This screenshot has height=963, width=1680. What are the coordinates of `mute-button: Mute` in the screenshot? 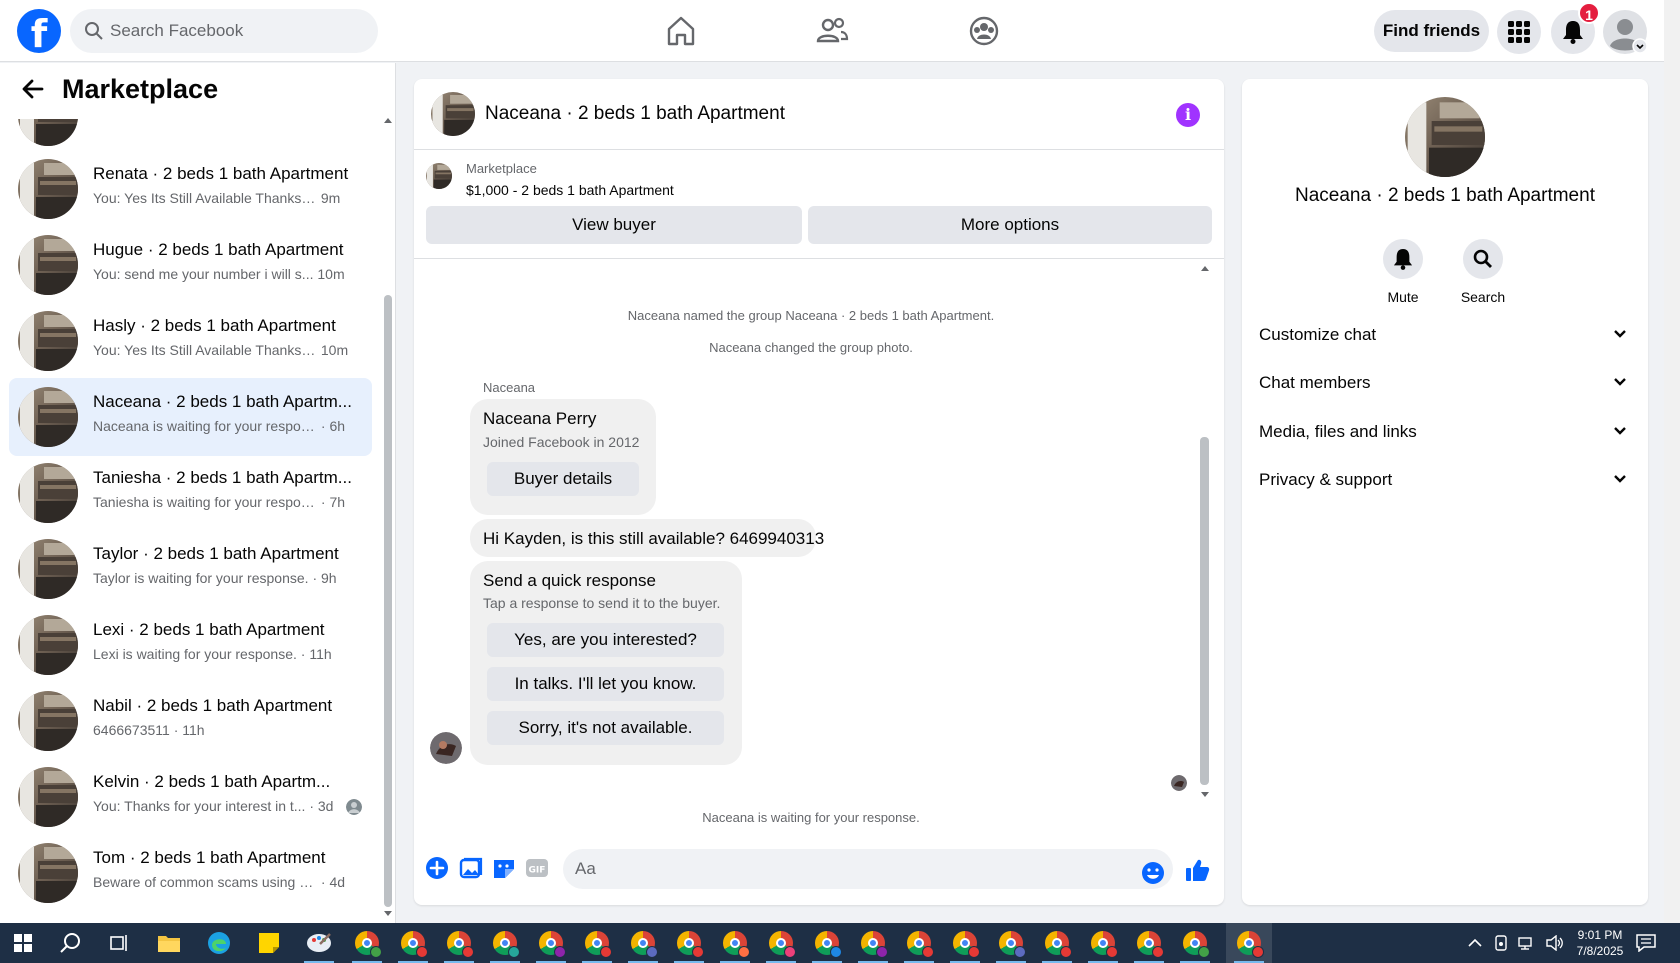 It's located at (1403, 272).